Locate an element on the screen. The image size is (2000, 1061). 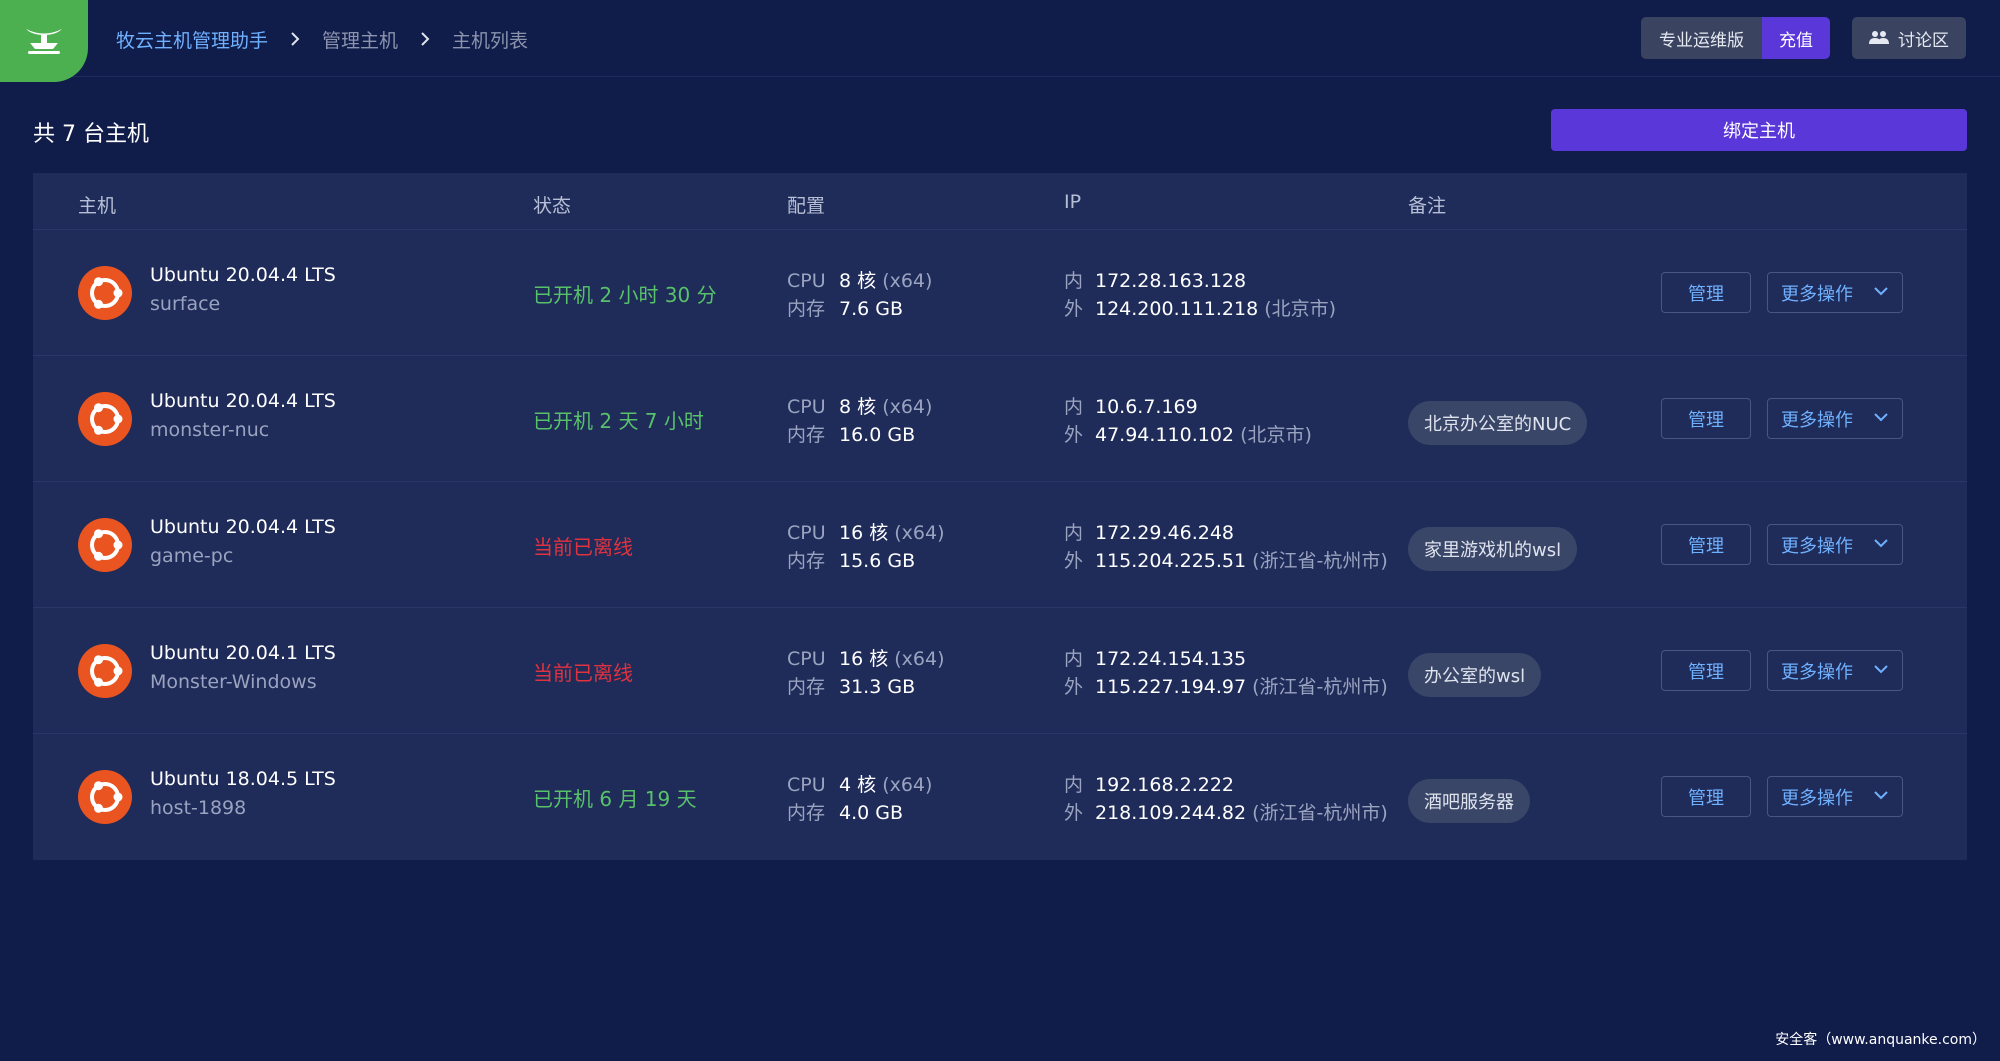
mem-line: 内存 15.6 GB is located at coordinates (851, 559).